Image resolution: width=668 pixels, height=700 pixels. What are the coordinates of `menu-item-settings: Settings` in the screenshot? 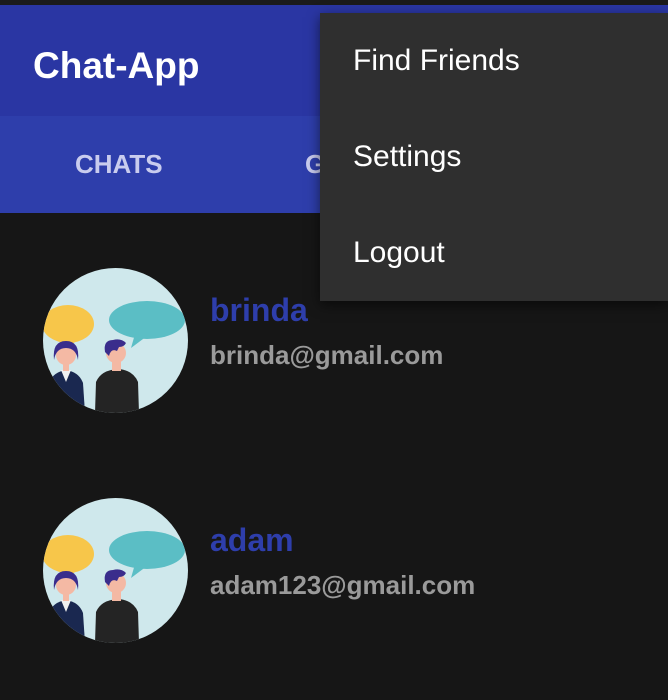 It's located at (494, 157).